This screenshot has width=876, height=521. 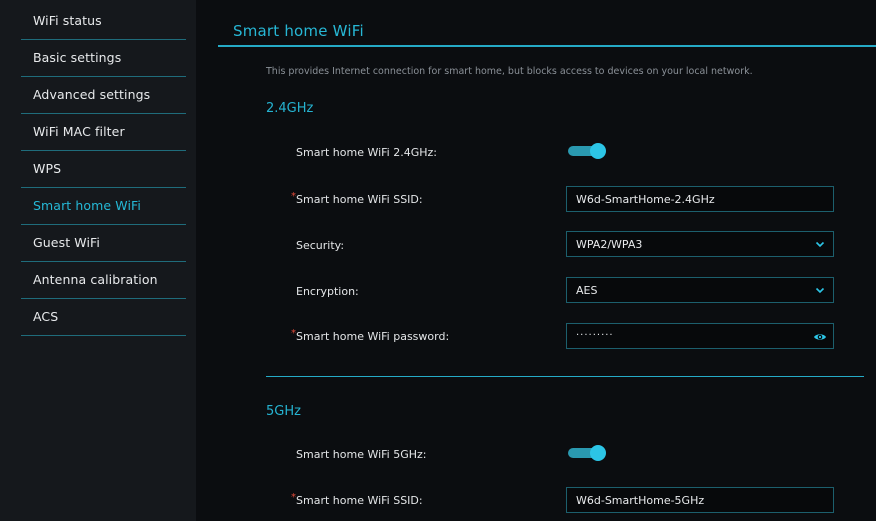 I want to click on section-heading-5ghz: 5GHz, so click(x=283, y=411).